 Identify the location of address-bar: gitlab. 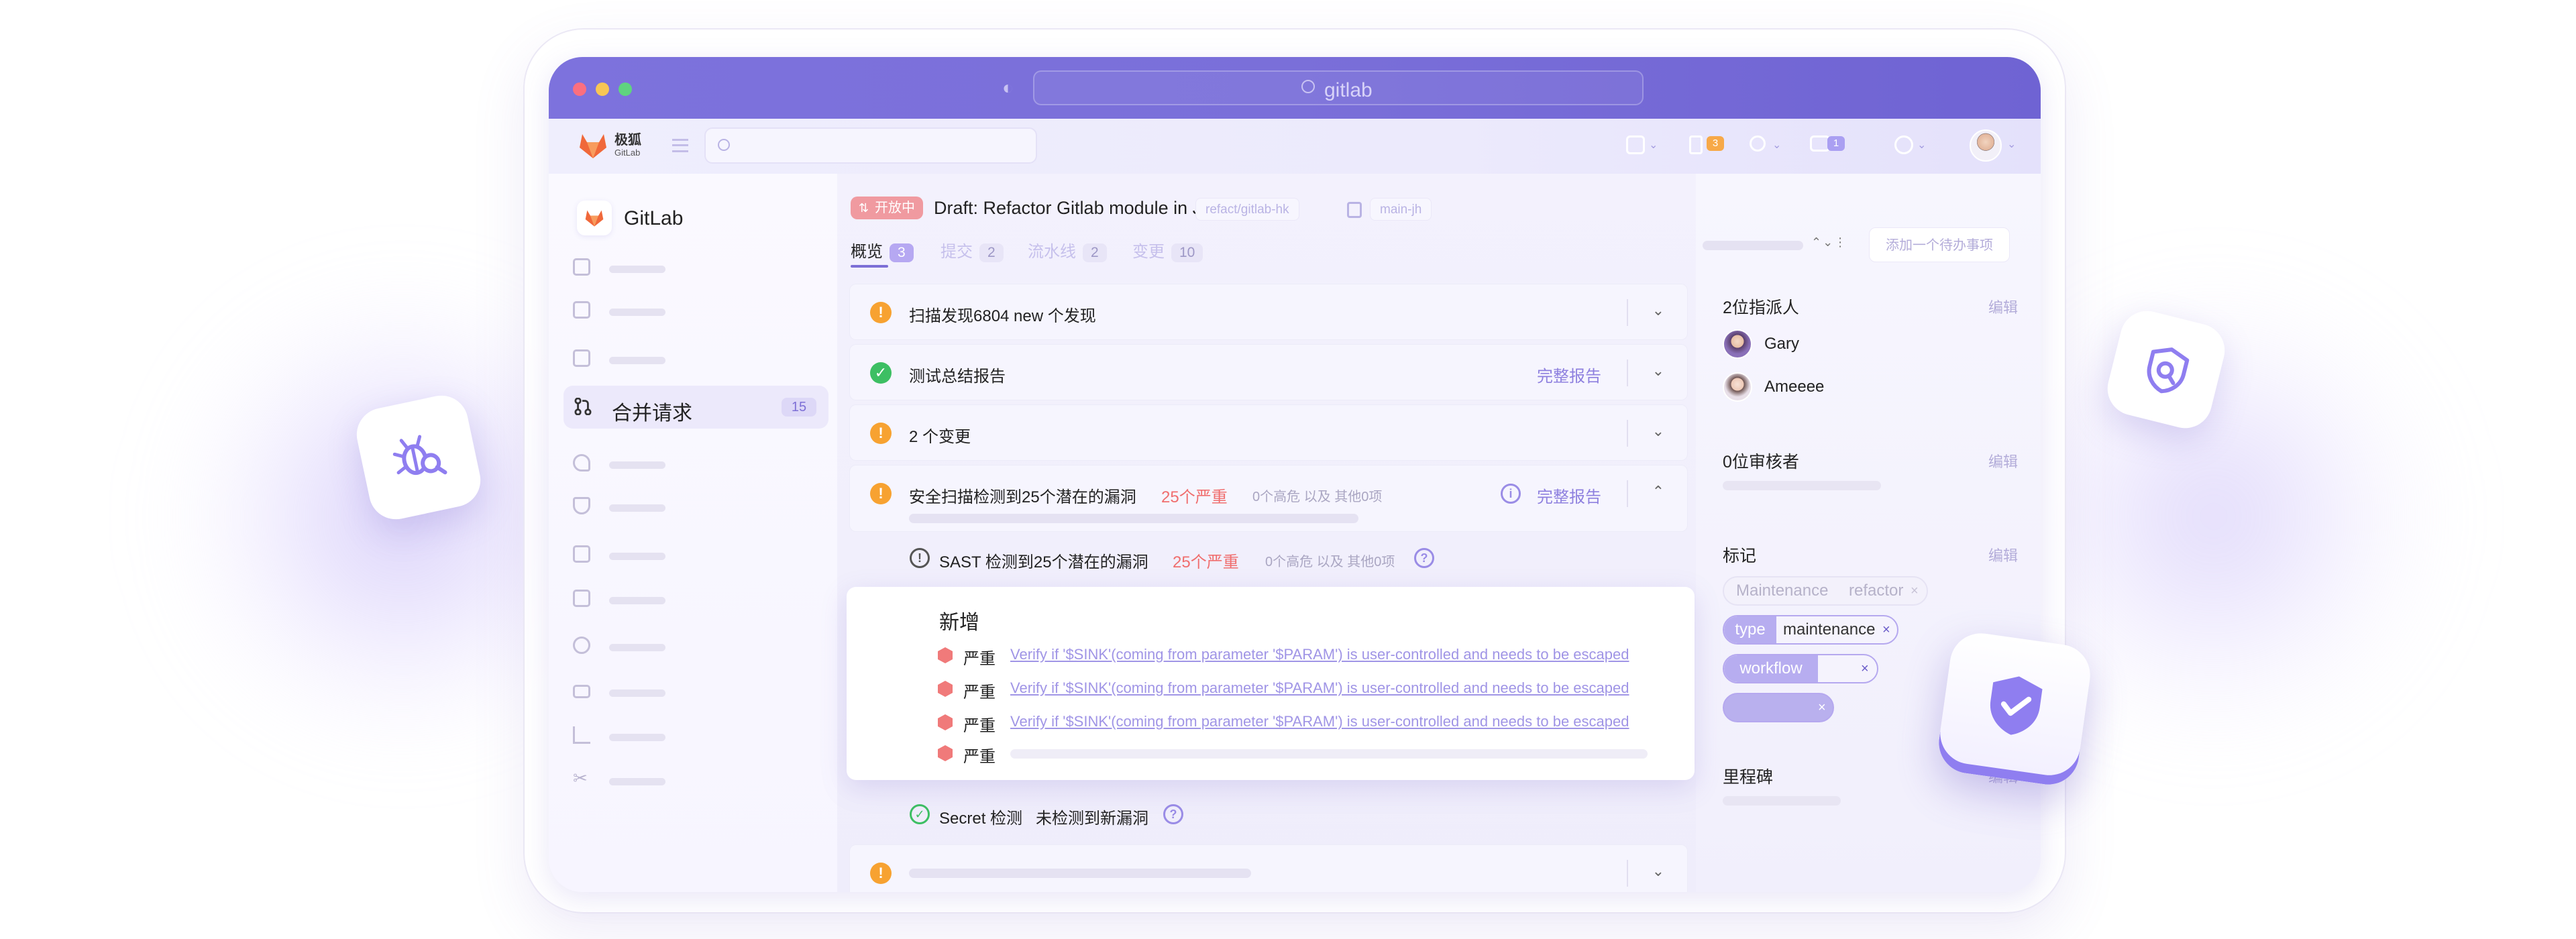
(1338, 87).